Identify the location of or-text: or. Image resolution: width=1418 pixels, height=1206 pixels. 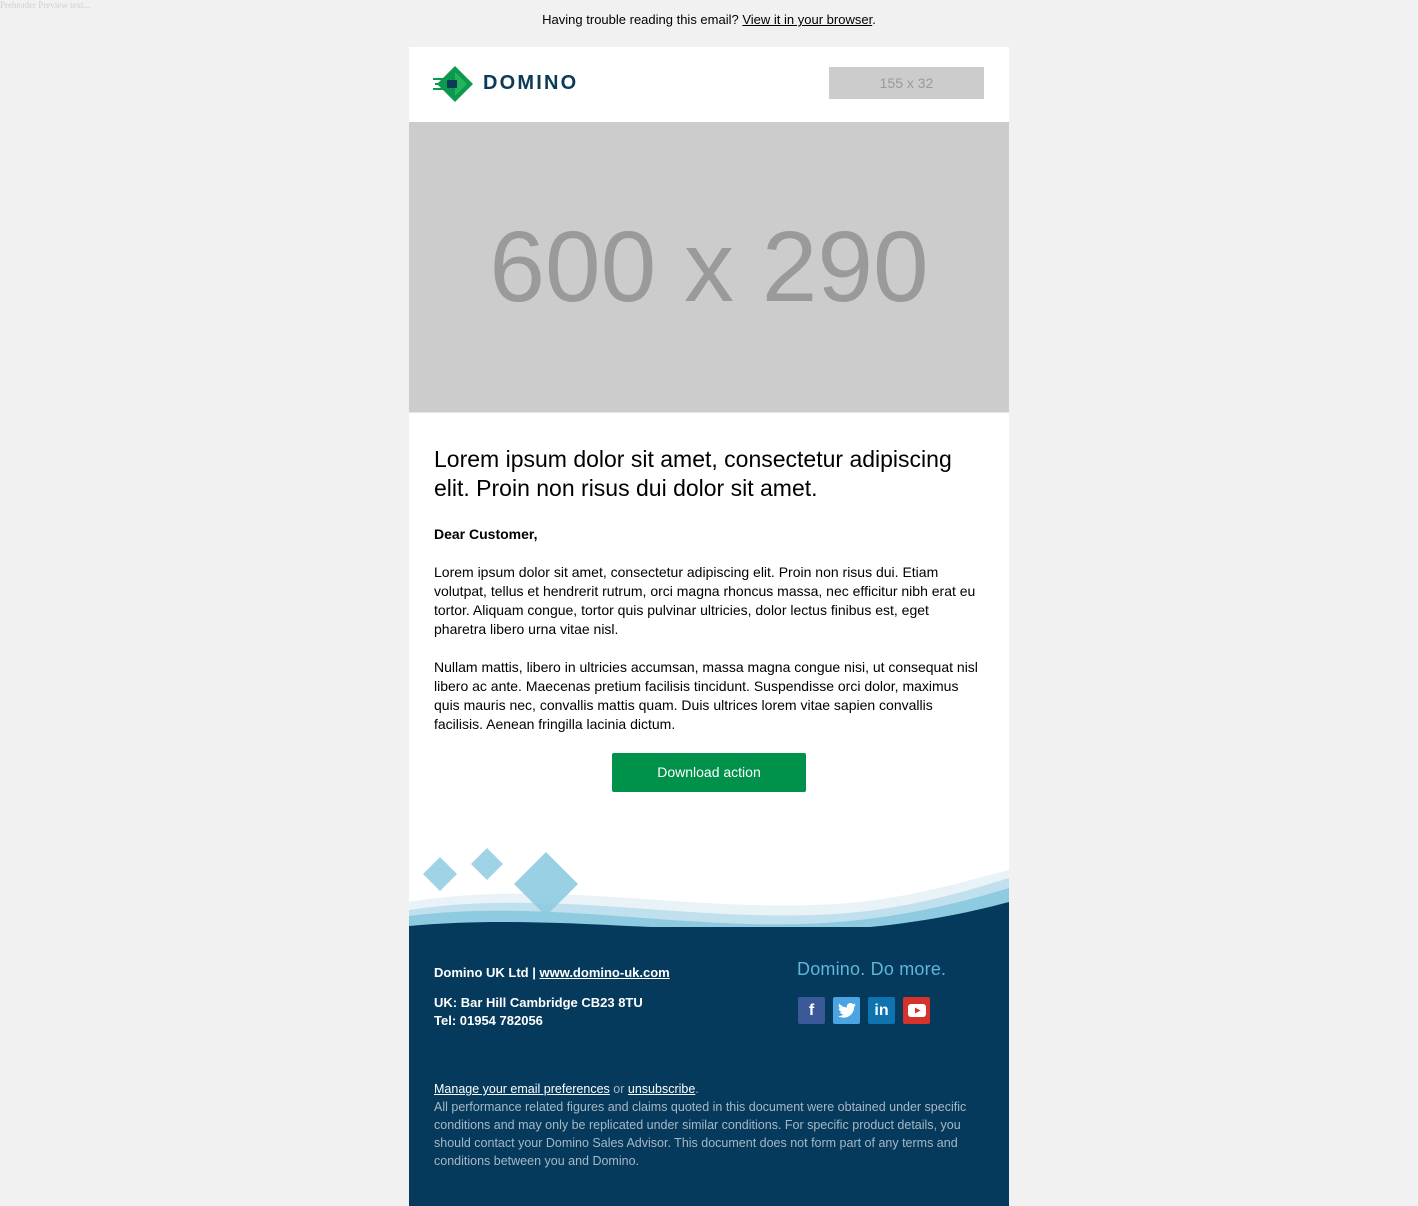
(619, 1089).